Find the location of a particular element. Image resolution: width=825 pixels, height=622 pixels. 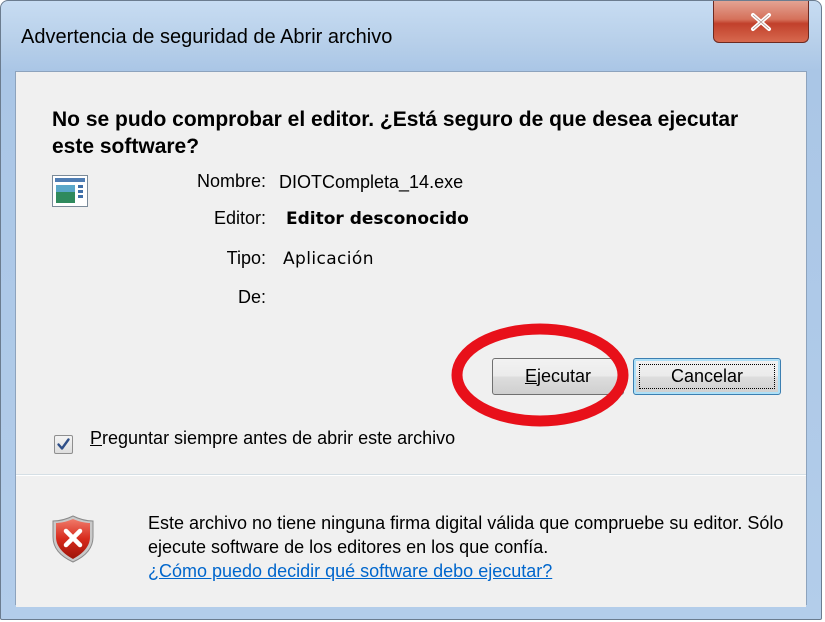

run-button: Ejecutar is located at coordinates (558, 376).